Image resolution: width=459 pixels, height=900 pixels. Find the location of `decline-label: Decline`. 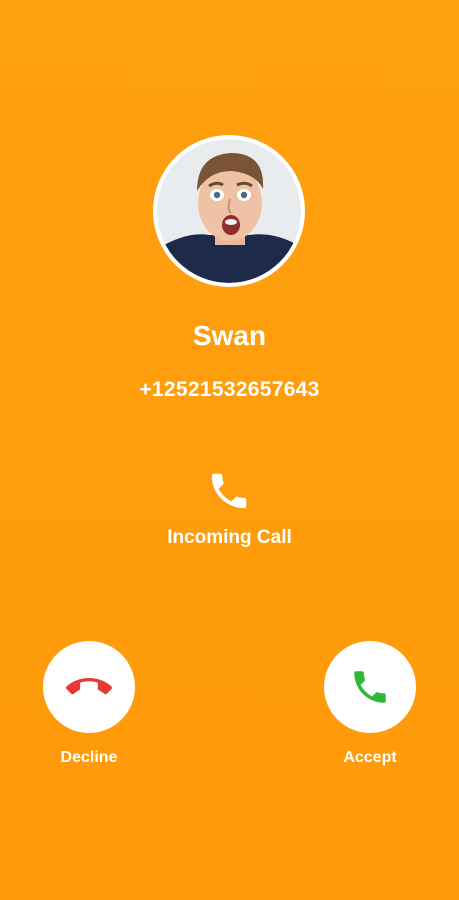

decline-label: Decline is located at coordinates (89, 757).